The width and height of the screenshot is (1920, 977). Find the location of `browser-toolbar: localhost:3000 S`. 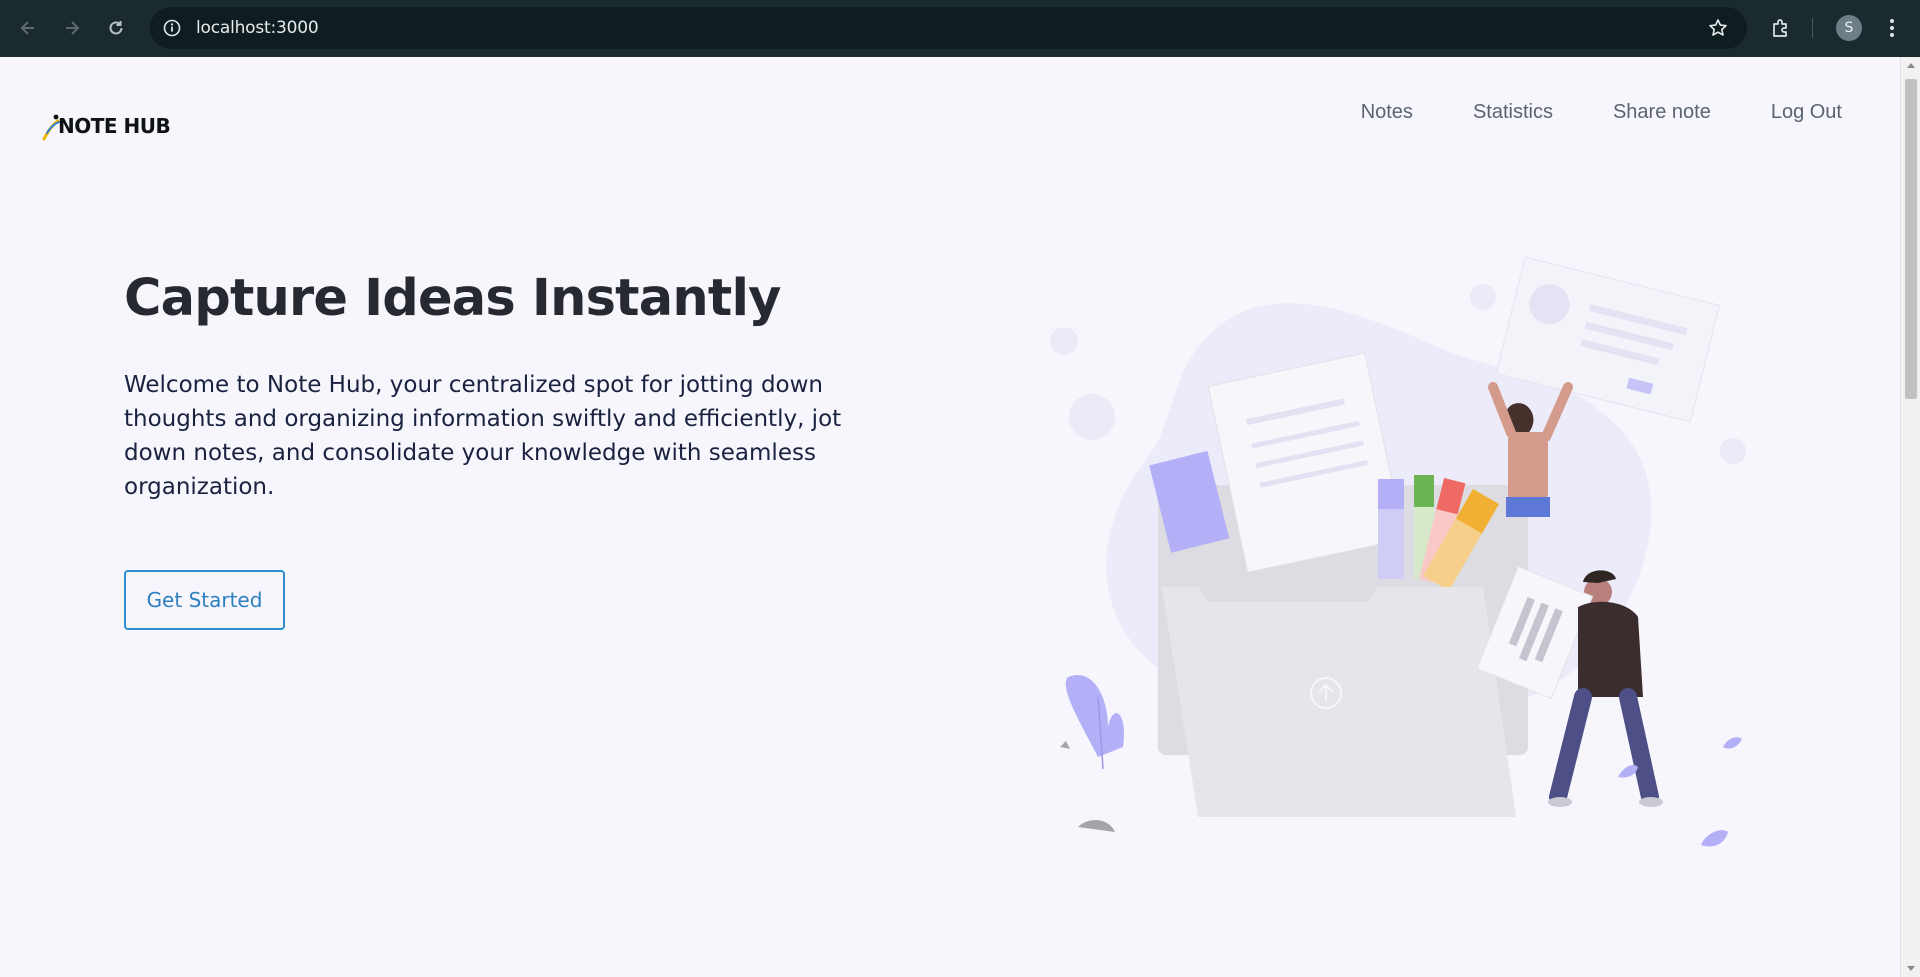

browser-toolbar: localhost:3000 S is located at coordinates (960, 28).